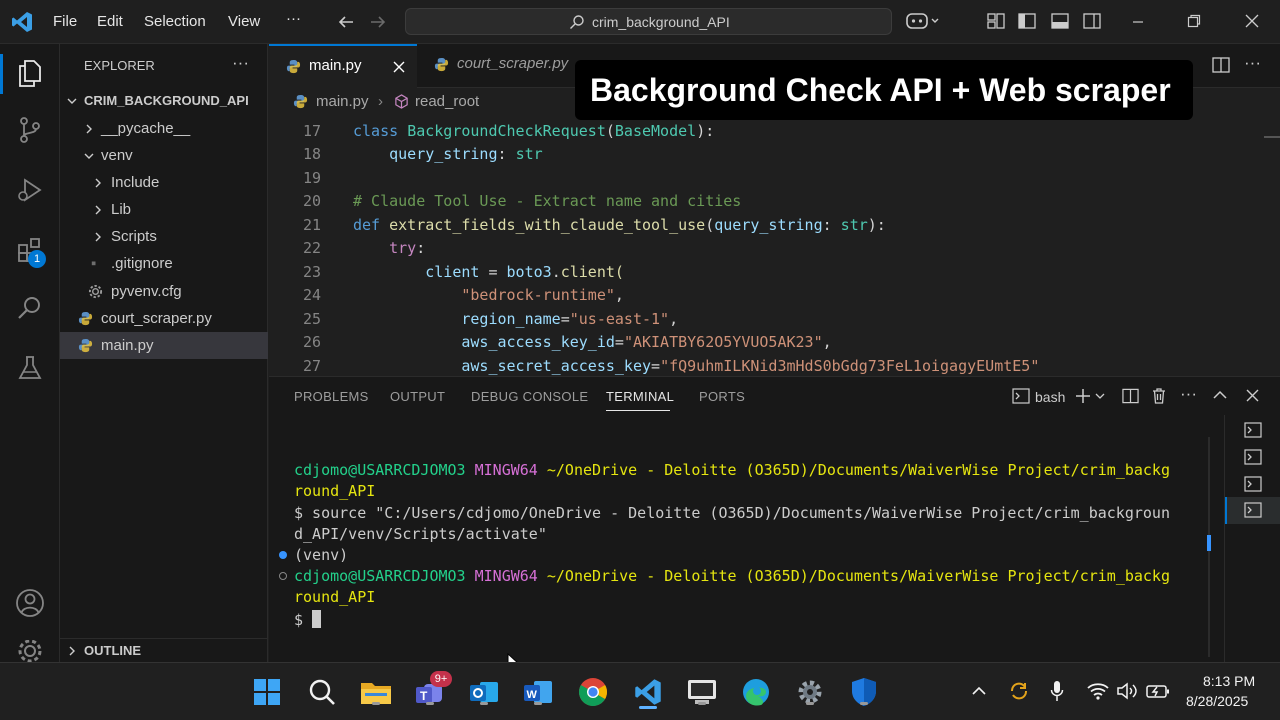  I want to click on split-editor-icon, so click(1221, 65).